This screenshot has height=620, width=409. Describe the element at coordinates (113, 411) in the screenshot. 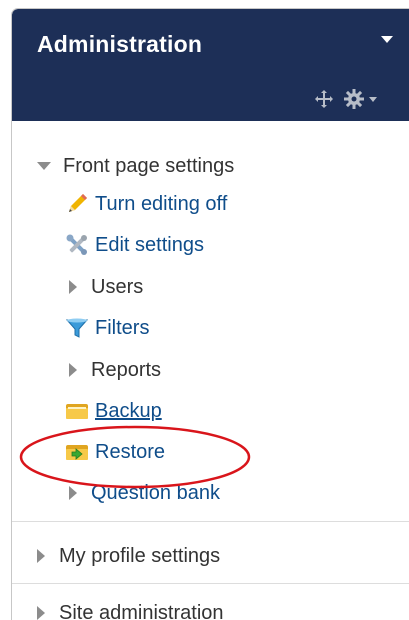

I see `backup-link: Backup` at that location.